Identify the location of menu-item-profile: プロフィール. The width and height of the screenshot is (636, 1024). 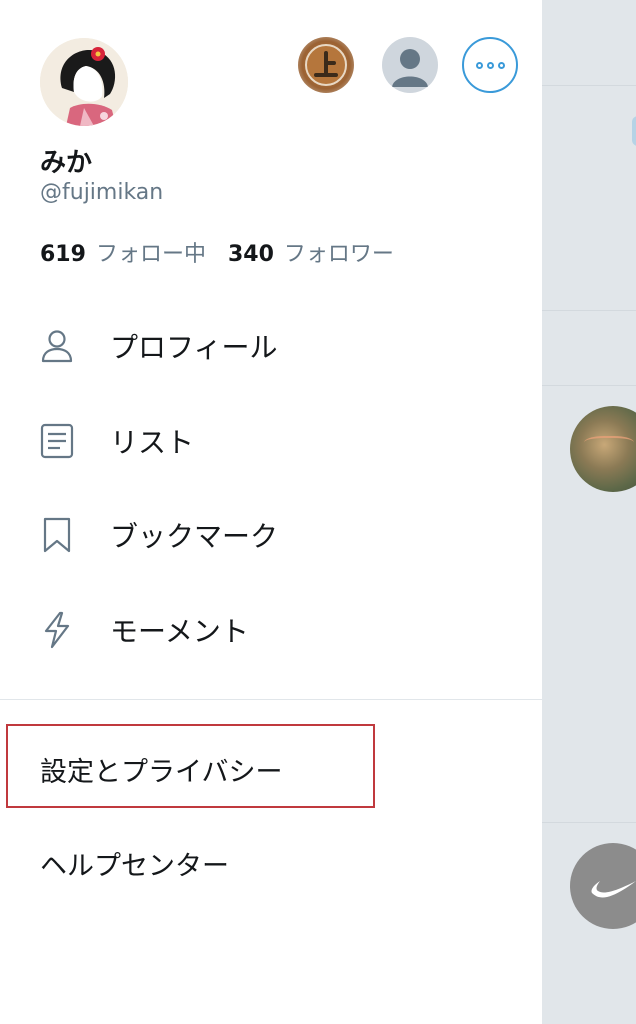
(271, 346).